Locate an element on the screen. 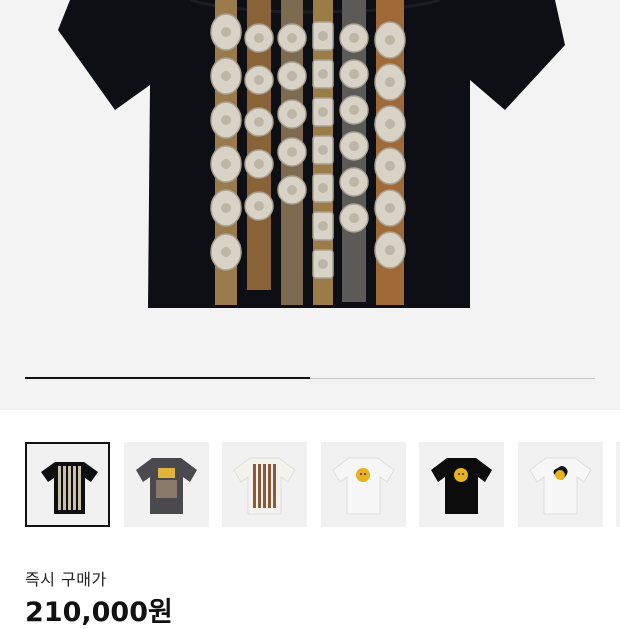 This screenshot has height=629, width=620. instant-buy-price: 210,000원 is located at coordinates (99, 612).